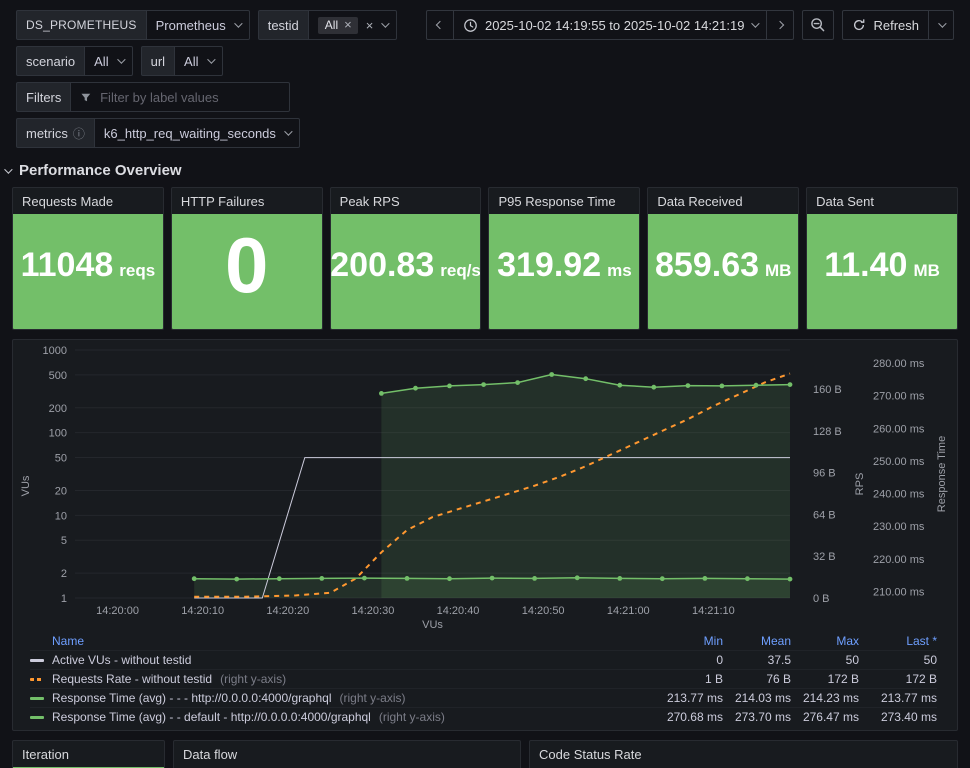  Describe the element at coordinates (67, 265) in the screenshot. I see `stat-value: 11048` at that location.